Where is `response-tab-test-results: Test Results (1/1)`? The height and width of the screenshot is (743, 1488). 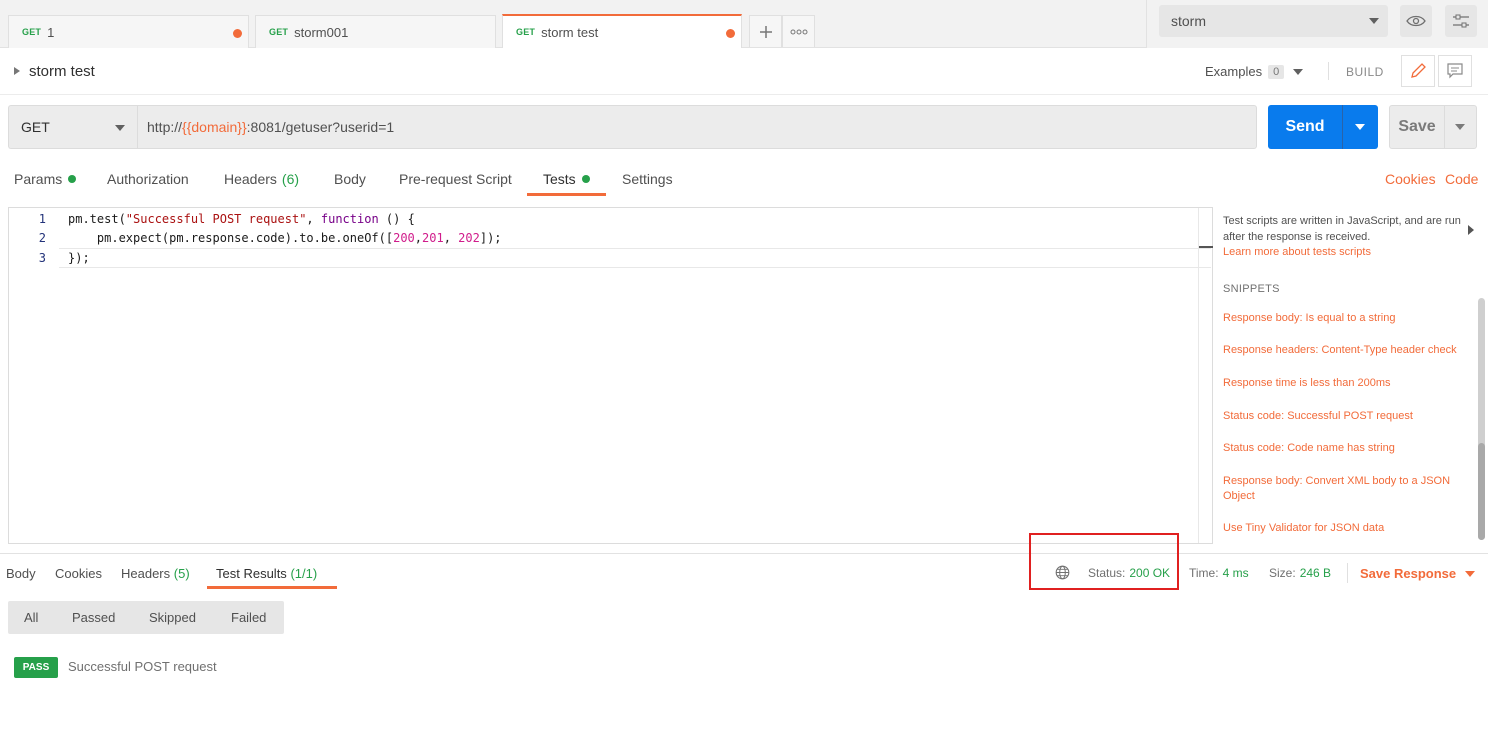 response-tab-test-results: Test Results (1/1) is located at coordinates (266, 573).